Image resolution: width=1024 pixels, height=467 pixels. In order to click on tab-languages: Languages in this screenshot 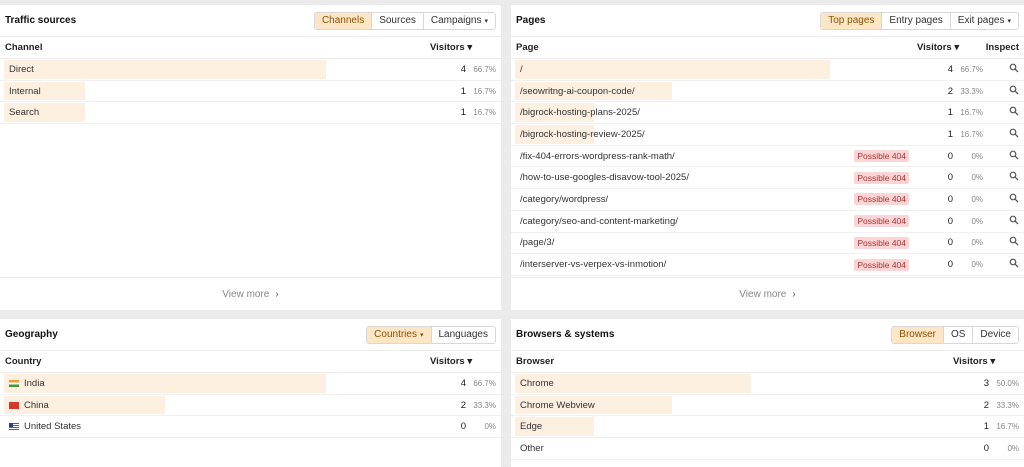, I will do `click(462, 334)`.